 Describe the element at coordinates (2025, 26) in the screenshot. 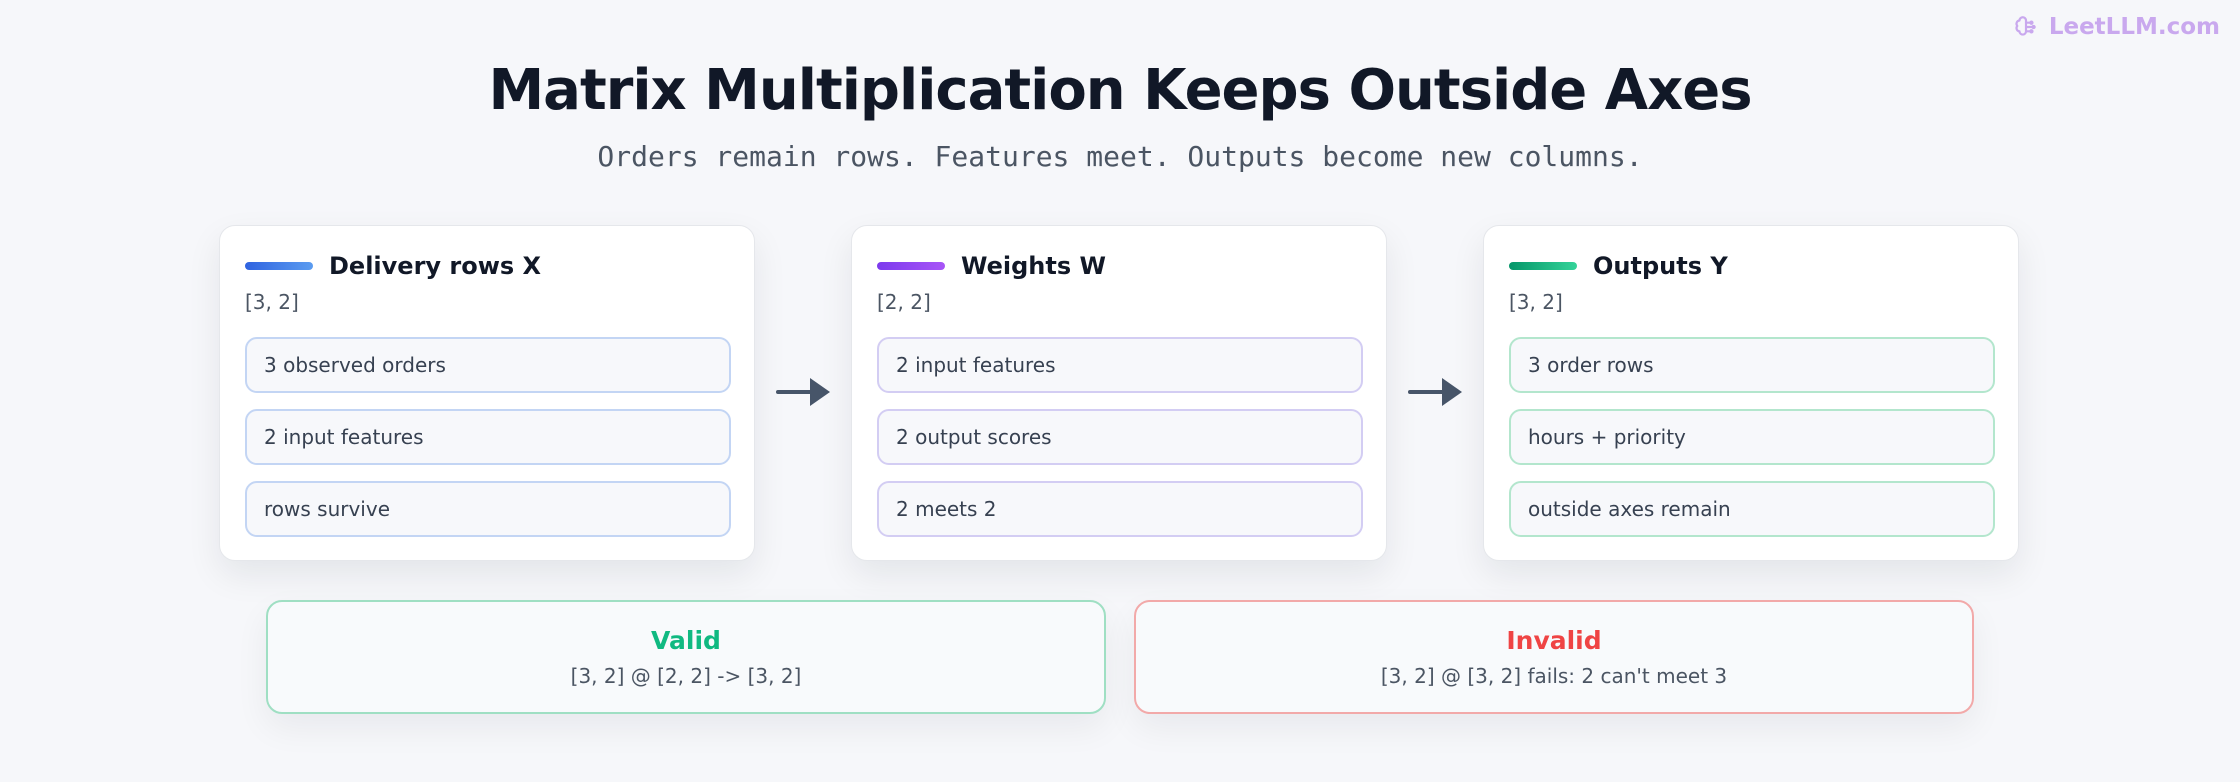

I see `brain-icon` at that location.